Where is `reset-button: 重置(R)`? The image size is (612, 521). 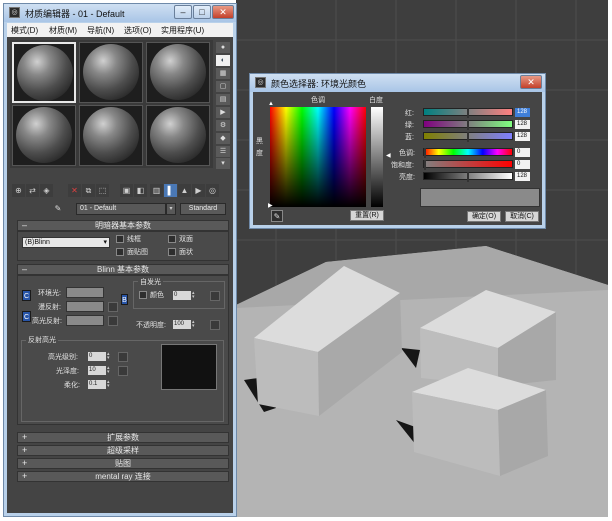
reset-button: 重置(R) is located at coordinates (367, 215).